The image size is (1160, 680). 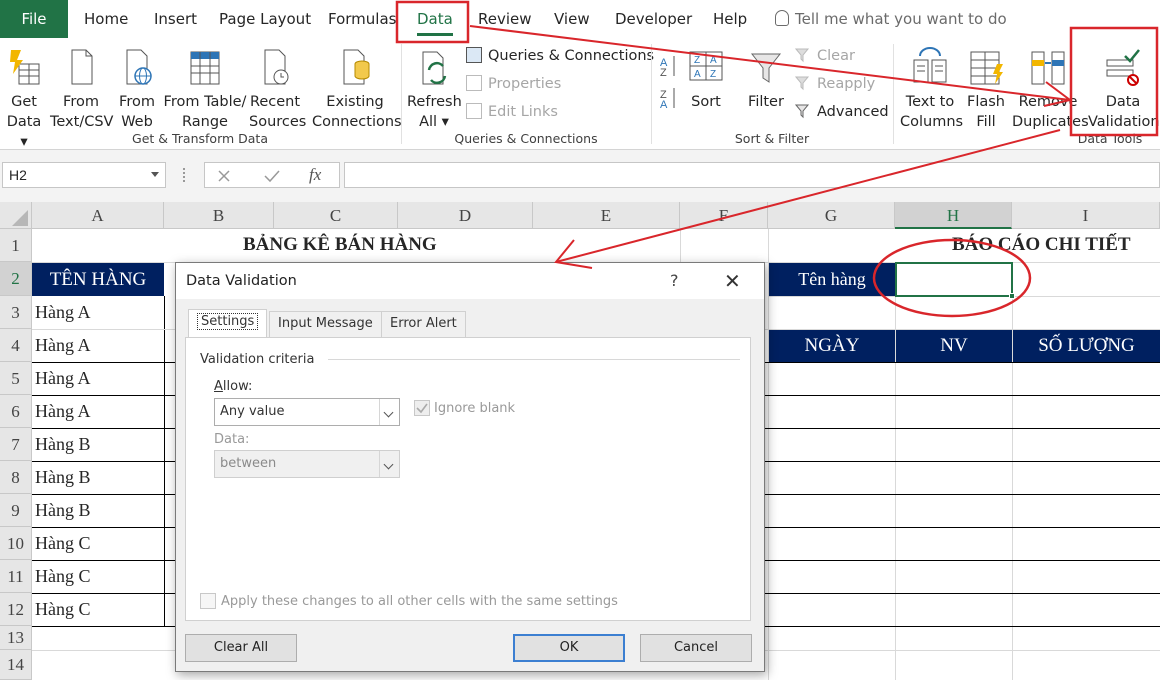 What do you see at coordinates (435, 18) in the screenshot?
I see `tab-data: Data` at bounding box center [435, 18].